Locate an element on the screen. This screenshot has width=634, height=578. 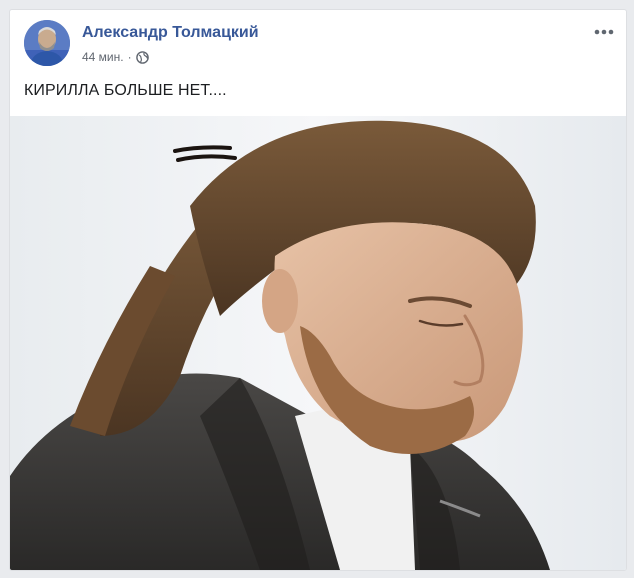
avatar-image is located at coordinates (47, 43).